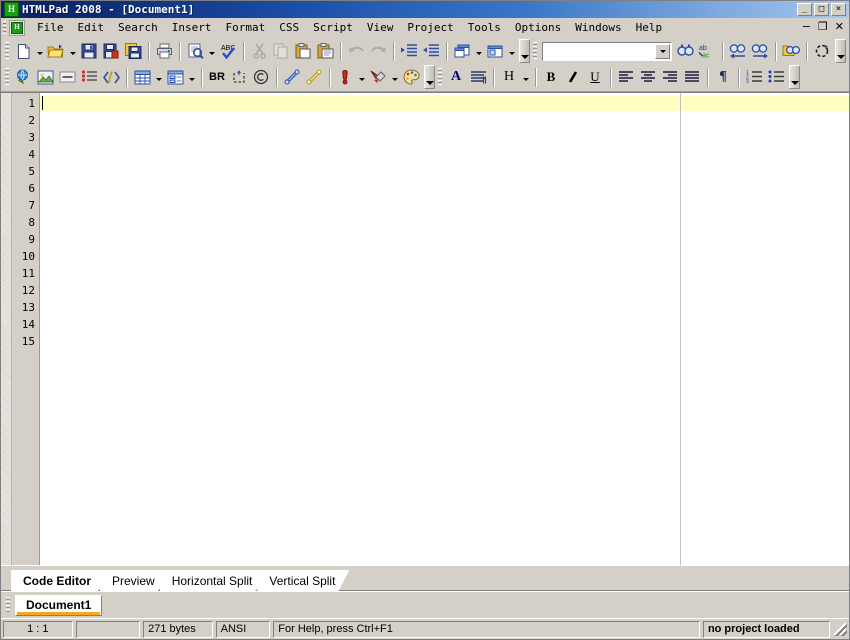 Image resolution: width=850 pixels, height=640 pixels. Describe the element at coordinates (626, 77) in the screenshot. I see `align-left-icon` at that location.